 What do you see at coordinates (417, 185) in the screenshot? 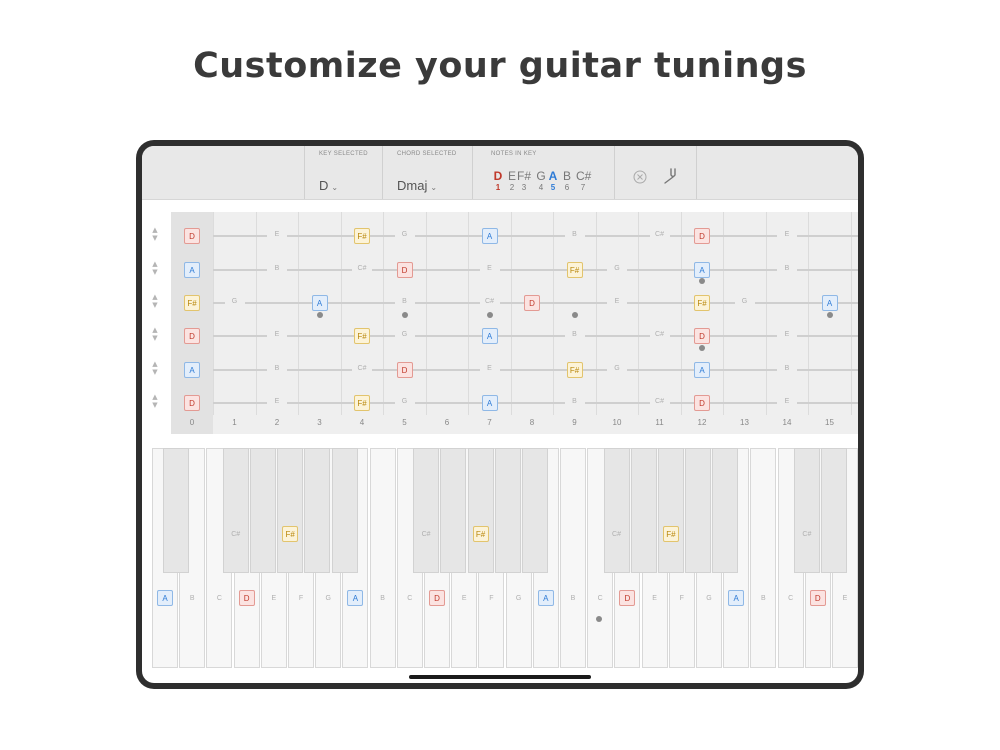
I see `chord-selector: Dmaj ⌄` at bounding box center [417, 185].